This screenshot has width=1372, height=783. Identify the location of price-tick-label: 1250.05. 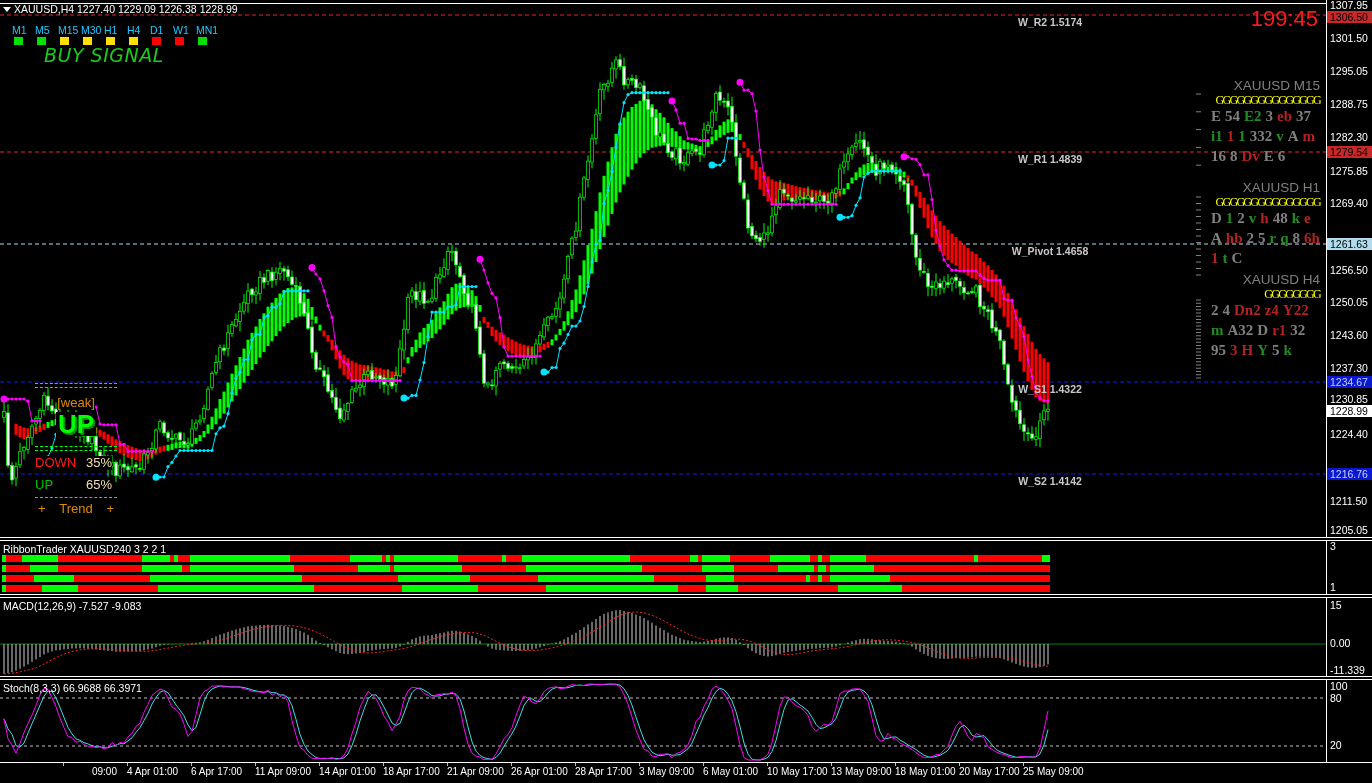
(1349, 302).